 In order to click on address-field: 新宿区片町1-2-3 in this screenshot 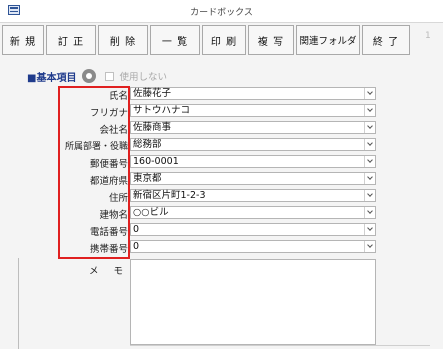, I will do `click(253, 195)`.